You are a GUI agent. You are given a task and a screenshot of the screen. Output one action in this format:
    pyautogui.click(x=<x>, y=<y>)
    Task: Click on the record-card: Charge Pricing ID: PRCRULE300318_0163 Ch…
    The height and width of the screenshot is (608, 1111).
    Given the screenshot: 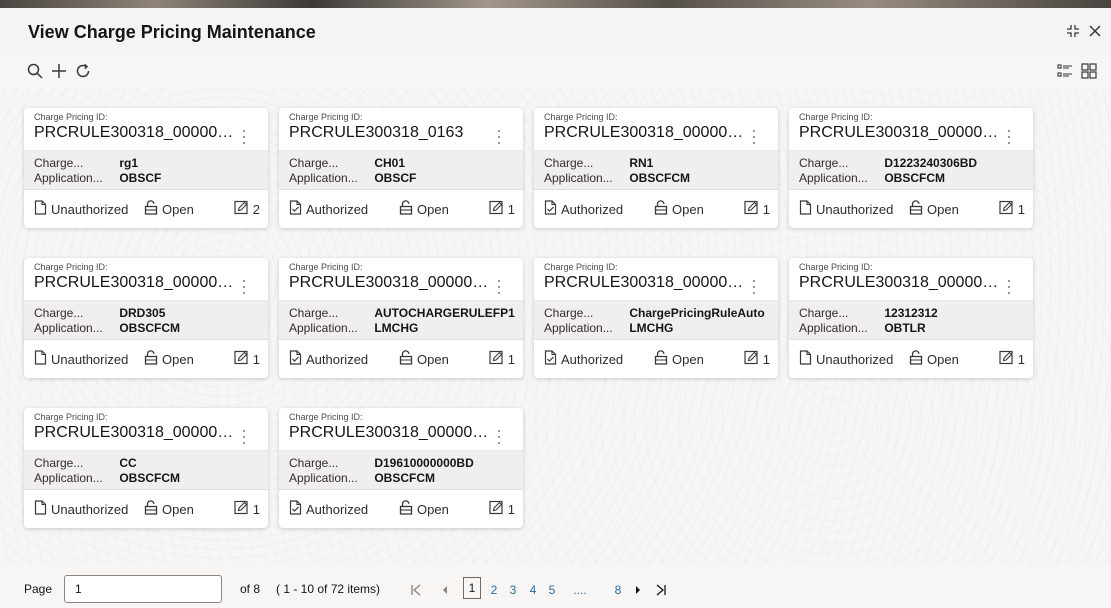 What is the action you would take?
    pyautogui.click(x=401, y=168)
    